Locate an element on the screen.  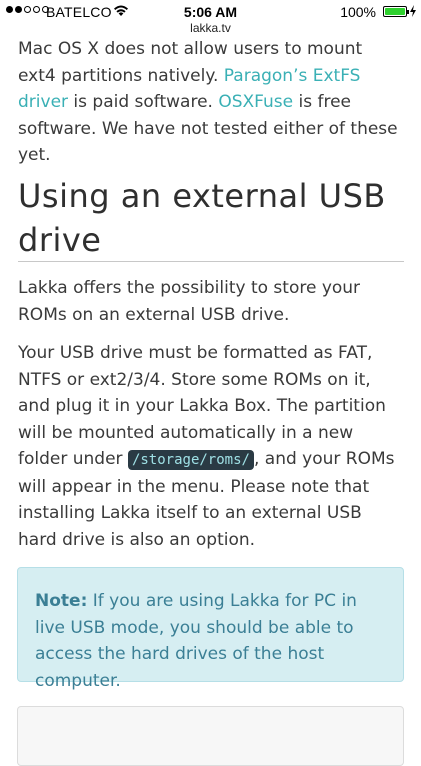
url-text: lakka.tv is located at coordinates (210, 28).